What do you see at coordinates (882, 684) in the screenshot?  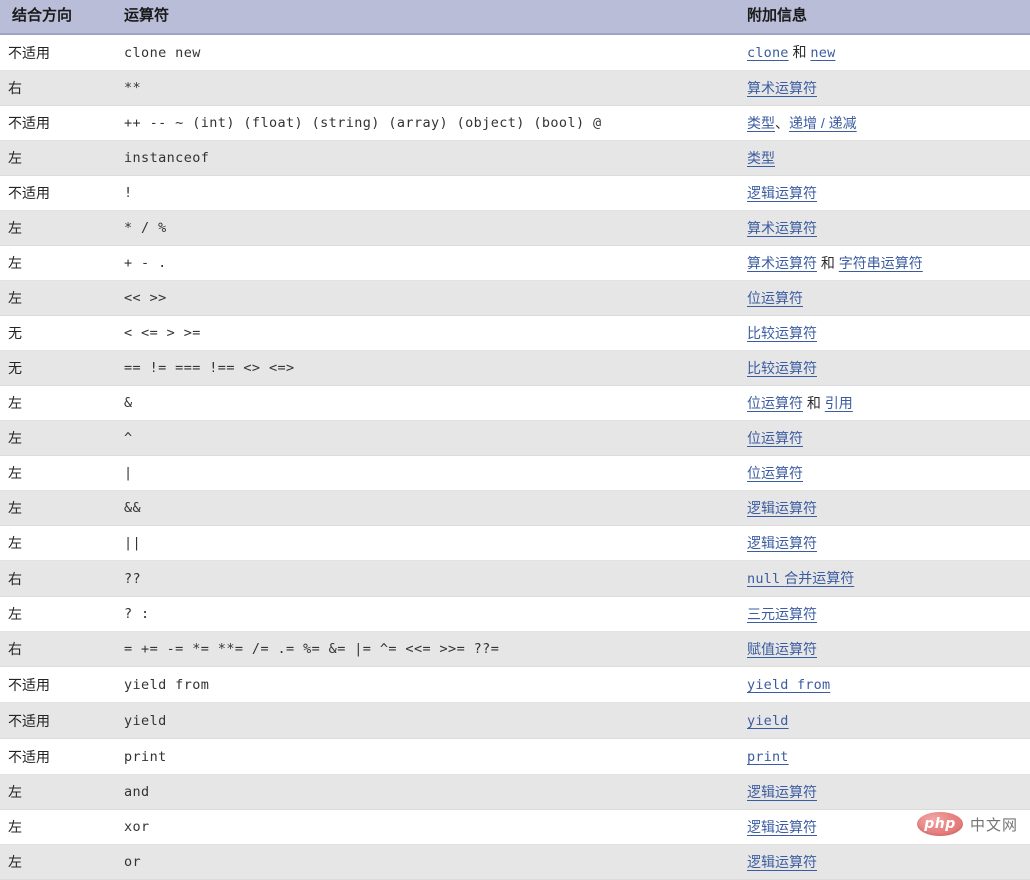 I see `cell-additional-info: yield from` at bounding box center [882, 684].